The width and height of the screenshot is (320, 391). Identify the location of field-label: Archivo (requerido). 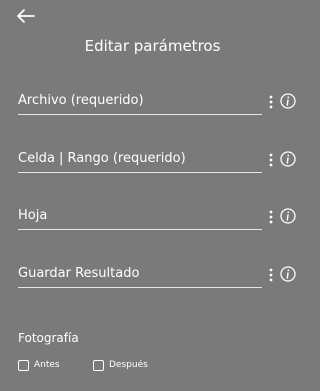
(81, 100).